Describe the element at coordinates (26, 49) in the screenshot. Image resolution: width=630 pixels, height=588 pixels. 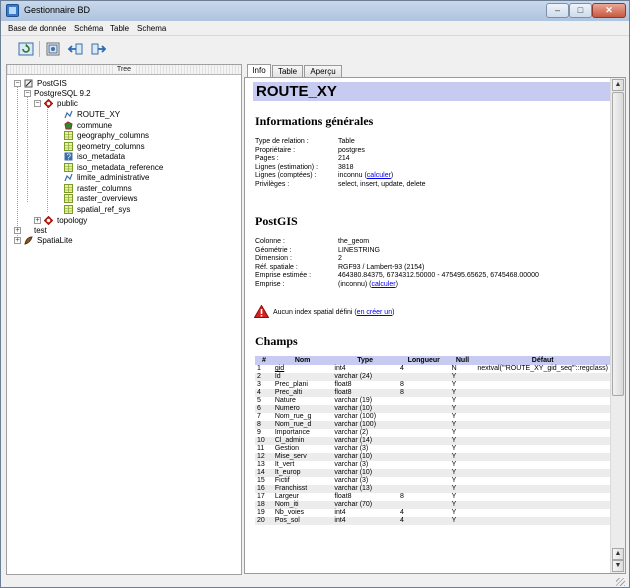
I see `refresh-button` at that location.